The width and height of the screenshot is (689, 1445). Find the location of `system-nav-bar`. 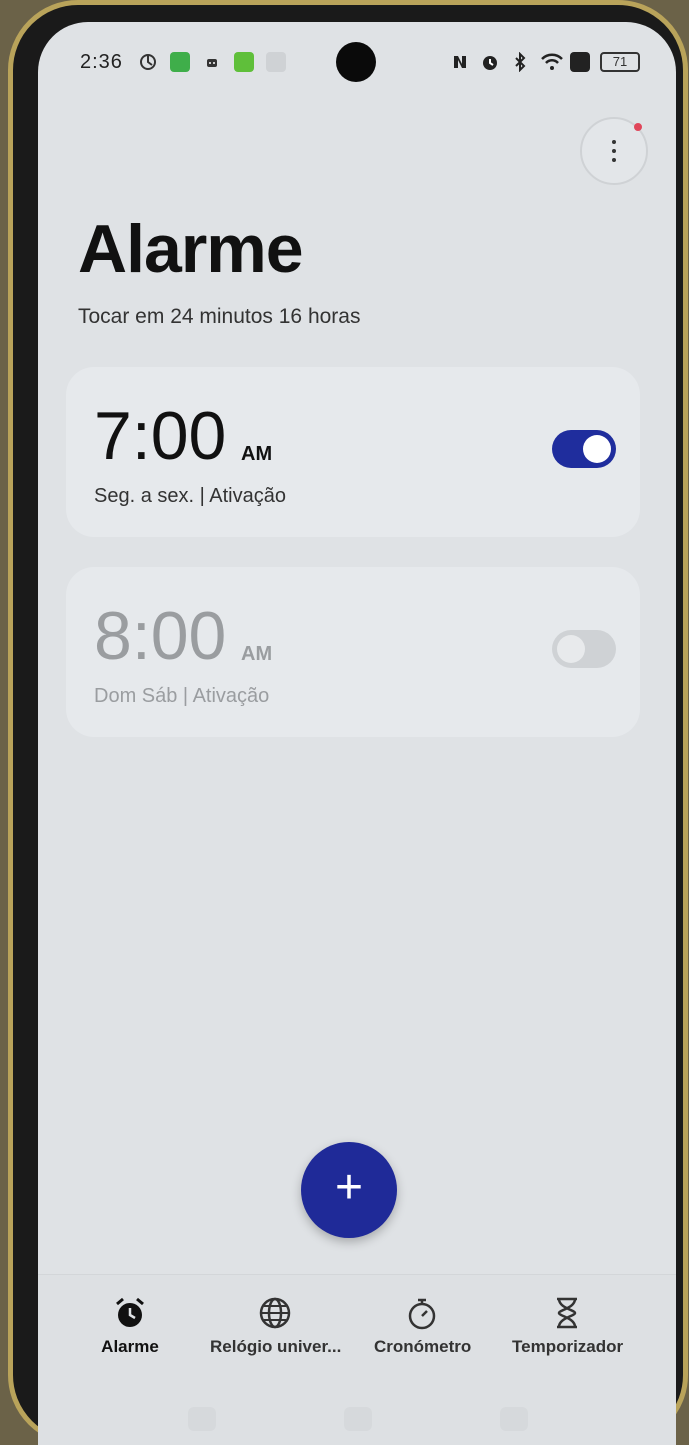

system-nav-bar is located at coordinates (358, 1419).